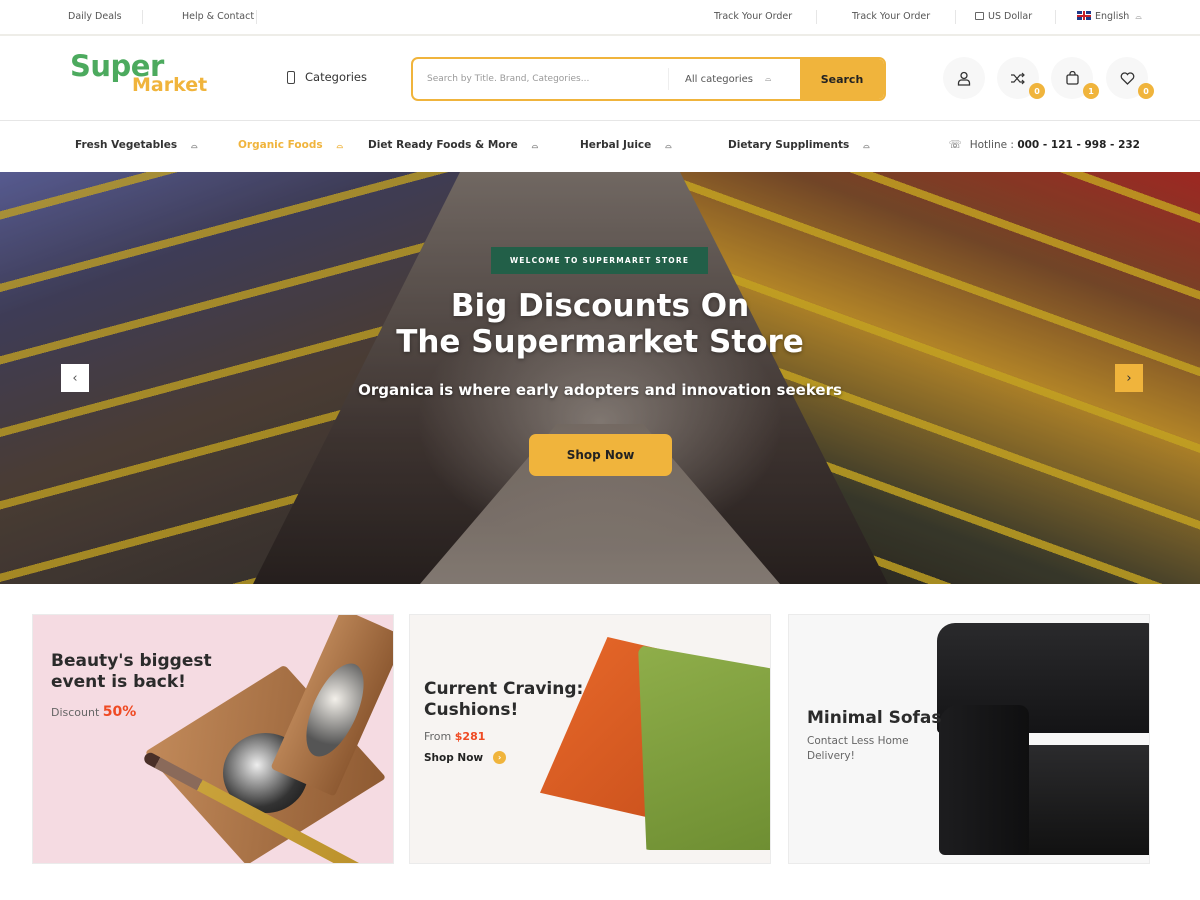  I want to click on hotline: ☏ Hotline : 000 - 121 - 998 - 232, so click(1044, 145).